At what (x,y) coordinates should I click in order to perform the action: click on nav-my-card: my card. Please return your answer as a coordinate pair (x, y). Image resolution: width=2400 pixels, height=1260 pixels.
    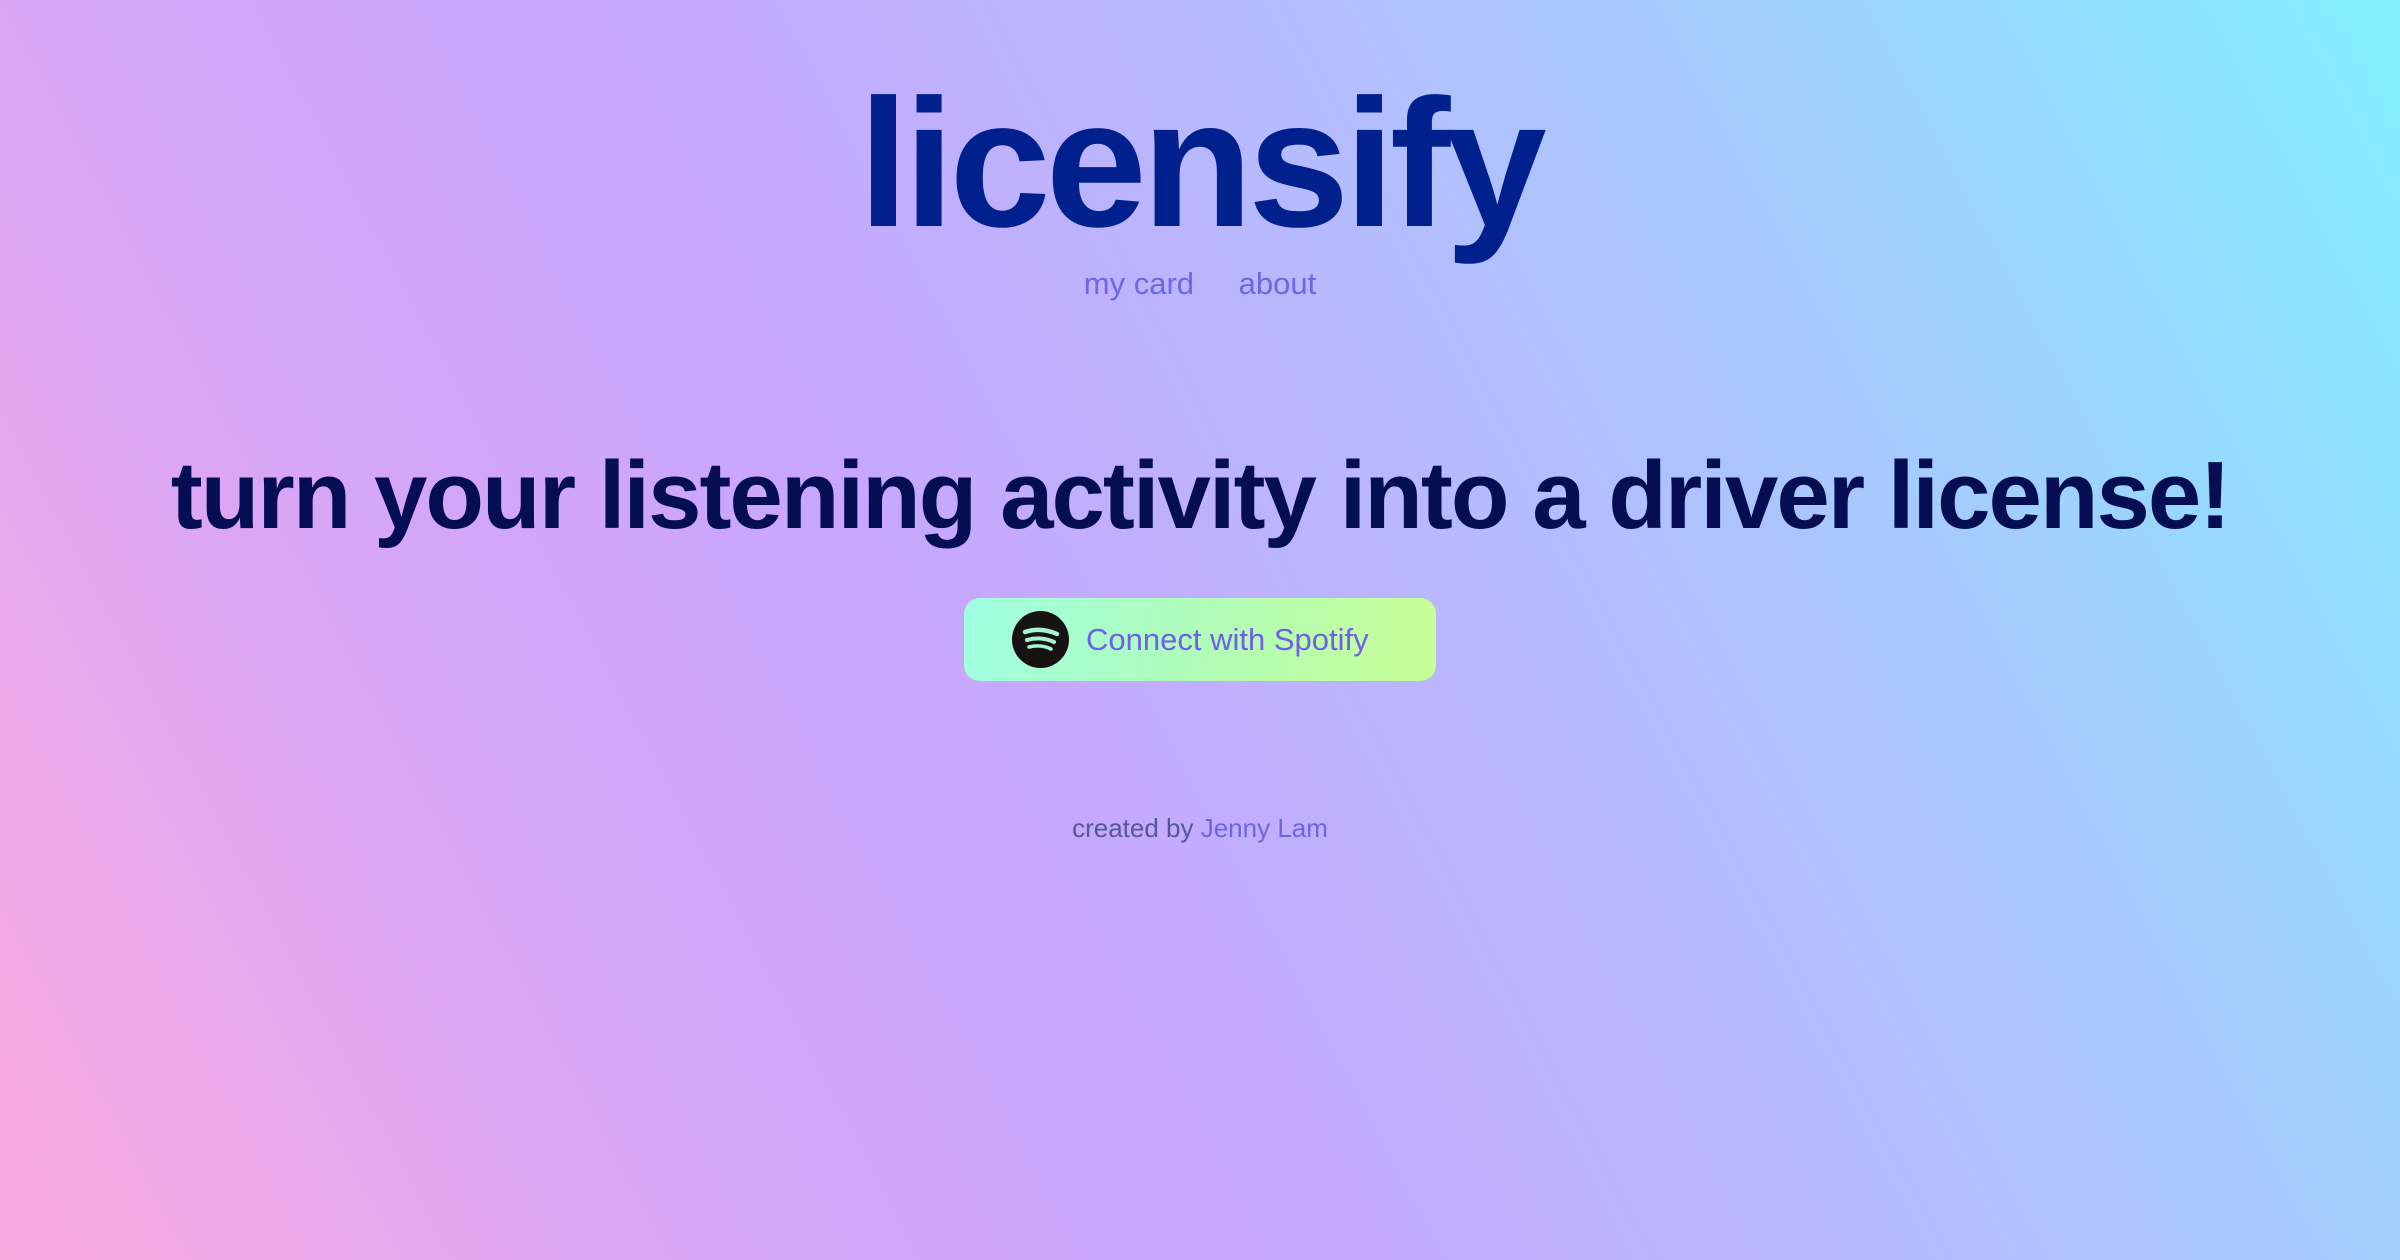
    Looking at the image, I should click on (1139, 283).